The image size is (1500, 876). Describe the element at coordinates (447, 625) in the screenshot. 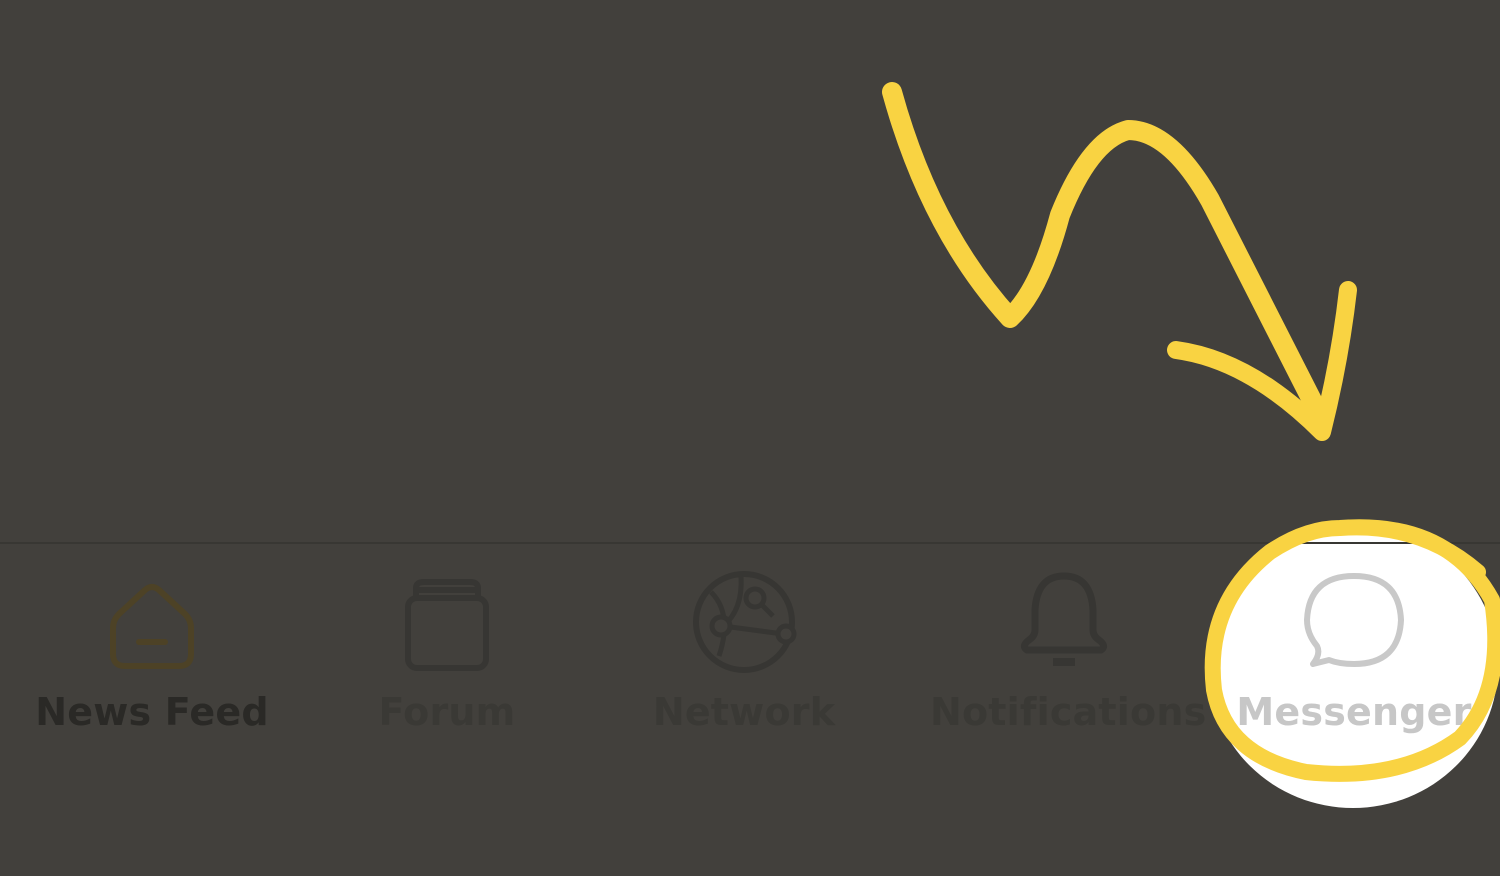

I see `forum-icon` at that location.